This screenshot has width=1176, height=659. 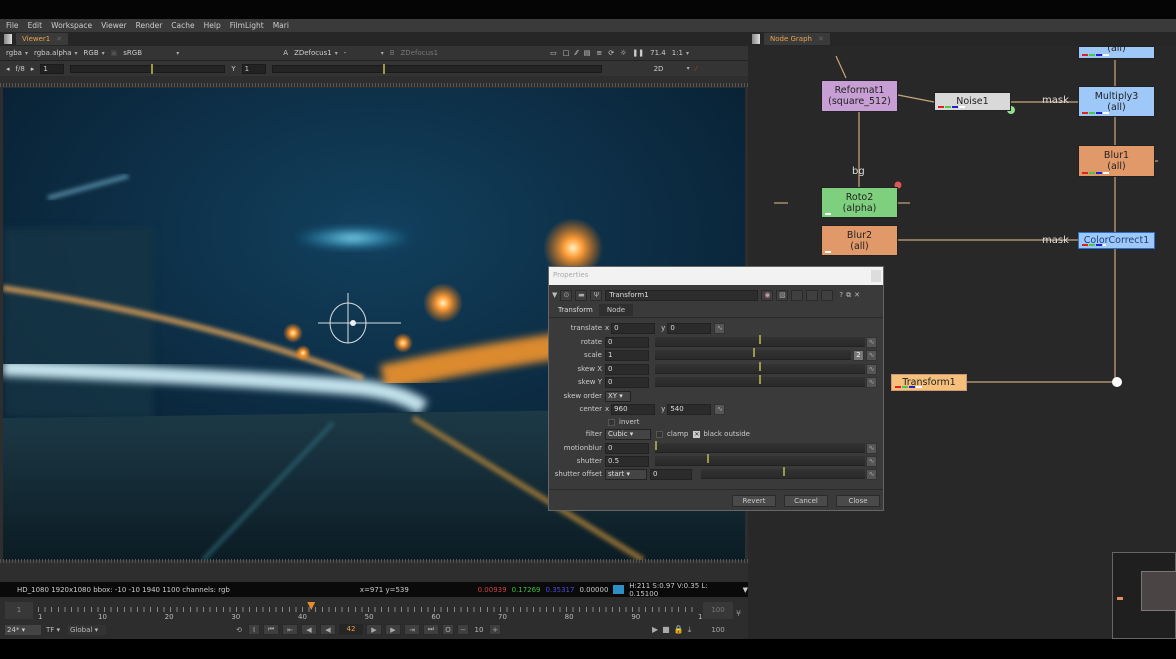 I want to click on step-plus-icon: +, so click(x=495, y=629).